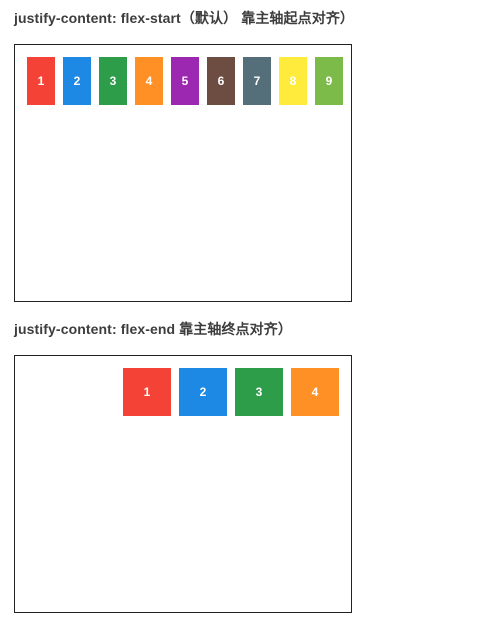 Image resolution: width=492 pixels, height=627 pixels. Describe the element at coordinates (153, 329) in the screenshot. I see `section-title-flex-end: justify-content: flex-end 靠主轴终点对齐）` at that location.